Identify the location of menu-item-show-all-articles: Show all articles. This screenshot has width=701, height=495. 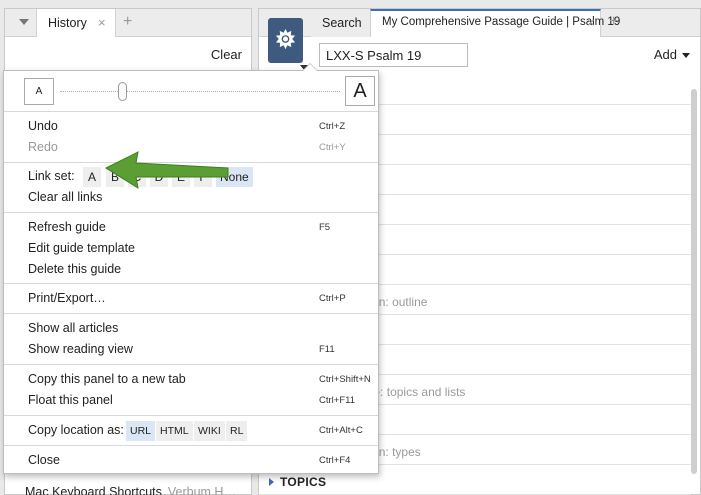
(201, 329).